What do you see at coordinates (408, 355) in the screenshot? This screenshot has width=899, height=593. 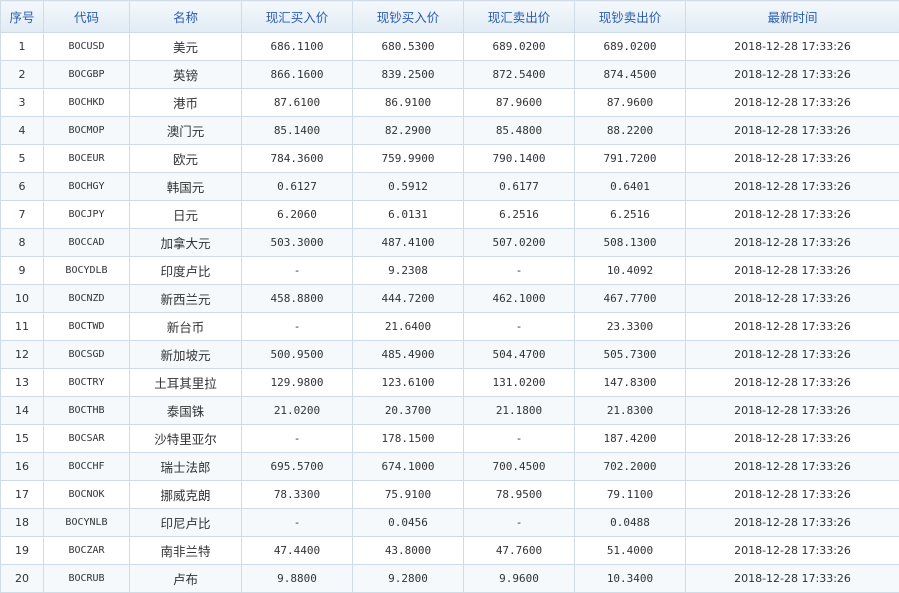 I see `cell-cash-buy: 485.4900` at bounding box center [408, 355].